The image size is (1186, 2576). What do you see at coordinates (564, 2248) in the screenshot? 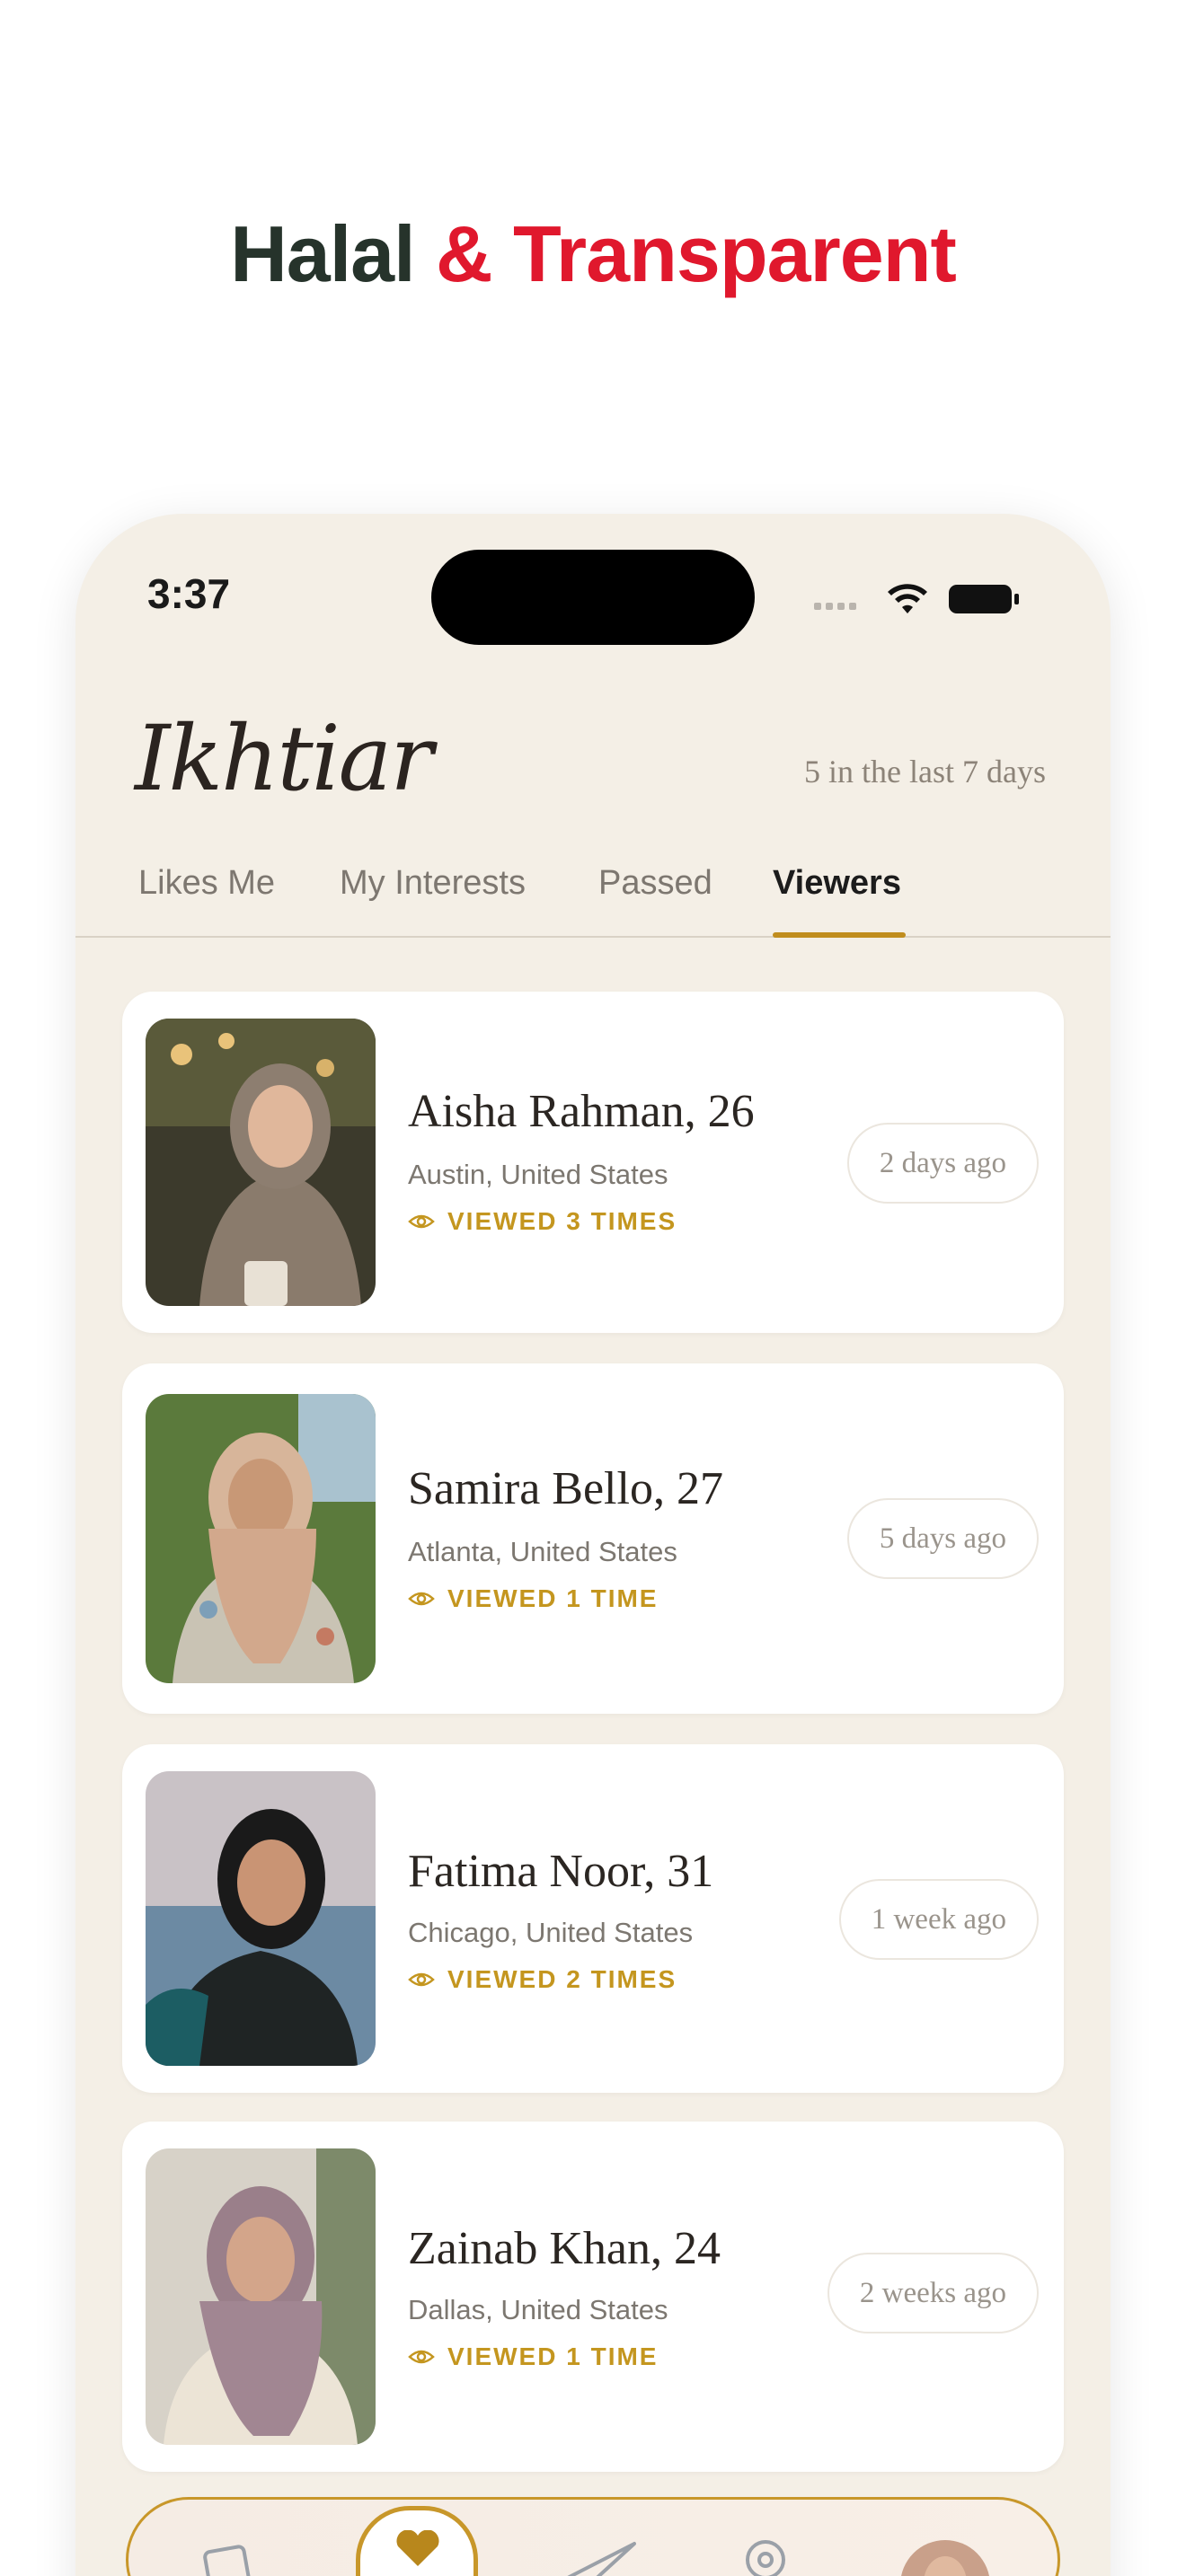
I see `viewer-name: Zainab Khan, 24` at bounding box center [564, 2248].